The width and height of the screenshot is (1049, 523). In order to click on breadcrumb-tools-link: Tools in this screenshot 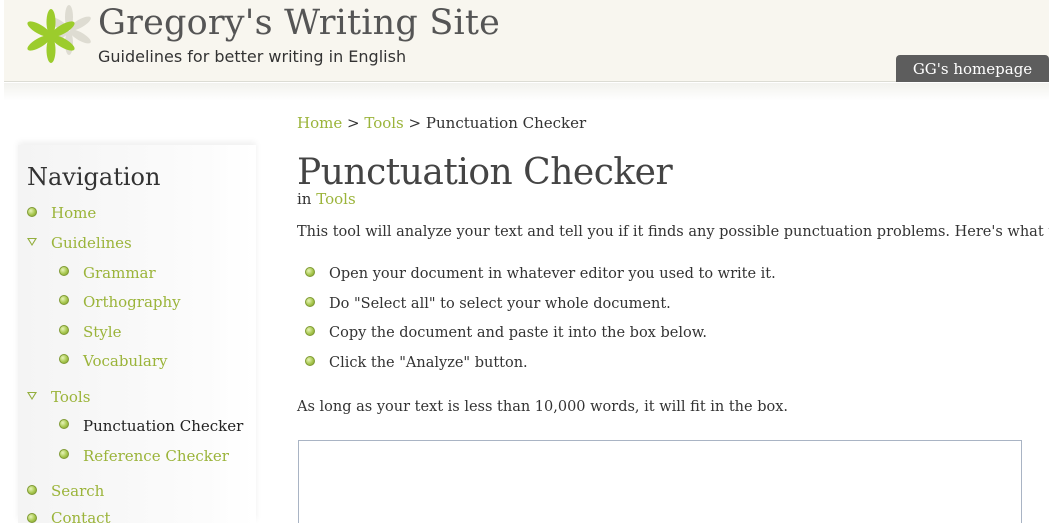, I will do `click(383, 123)`.